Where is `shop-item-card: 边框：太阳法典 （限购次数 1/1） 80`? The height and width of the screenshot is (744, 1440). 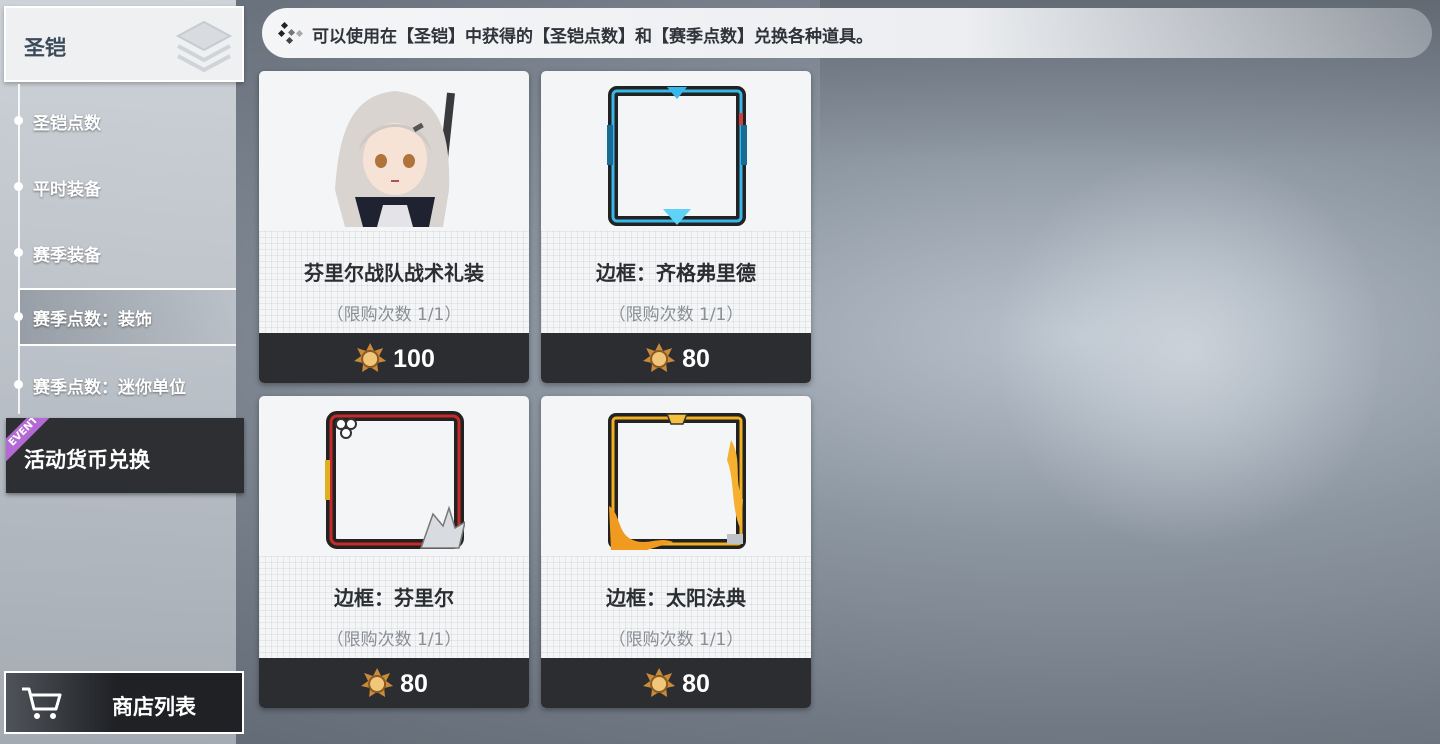 shop-item-card: 边框：太阳法典 （限购次数 1/1） 80 is located at coordinates (676, 552).